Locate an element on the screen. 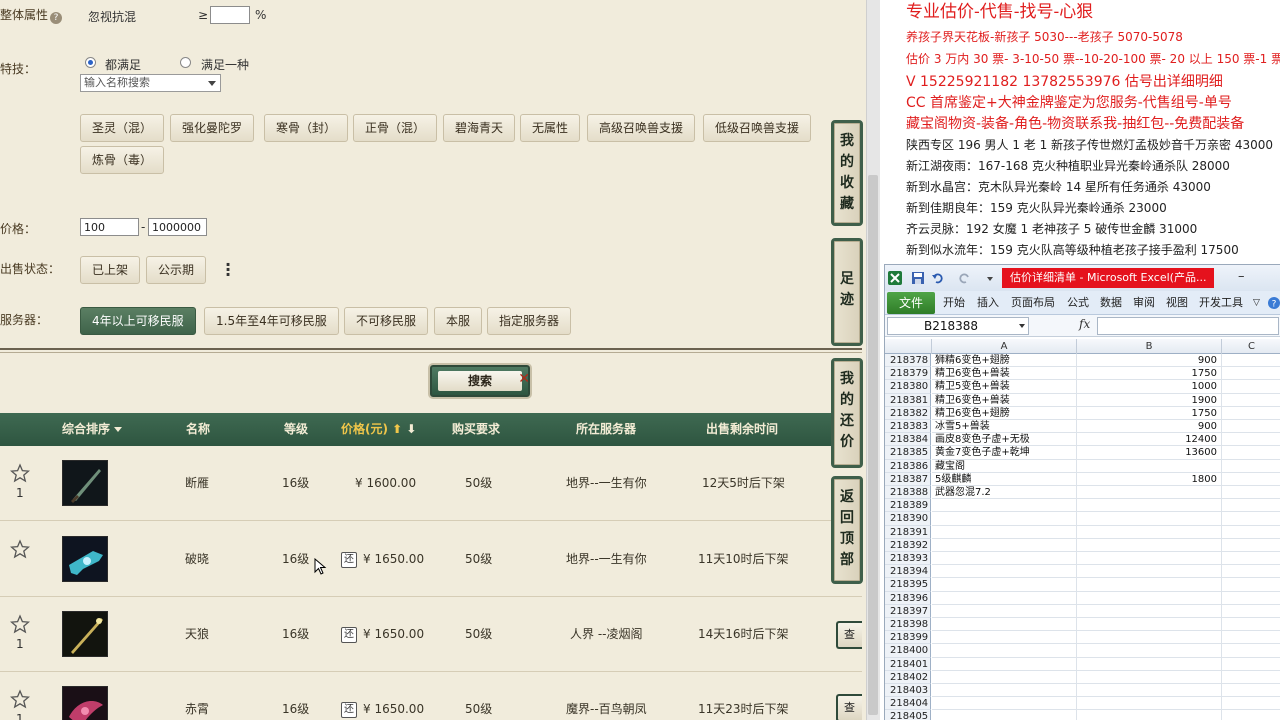 Image resolution: width=1280 pixels, height=720 pixels. server-option-button: 不可移民服 is located at coordinates (386, 321).